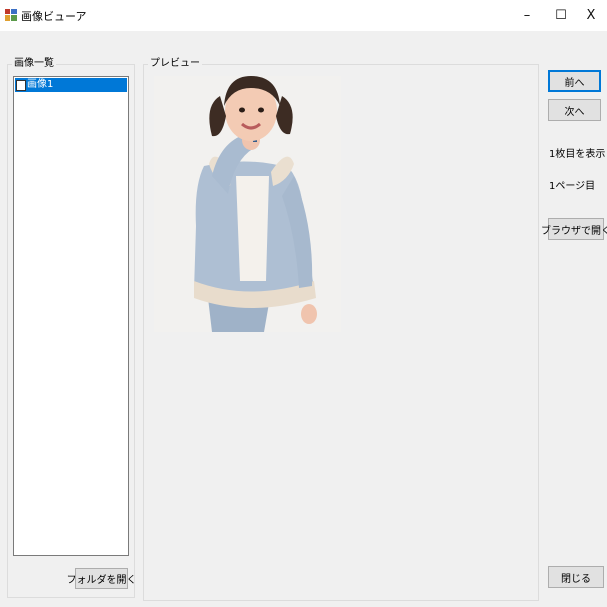  What do you see at coordinates (102, 578) in the screenshot?
I see `open-folder-button: フォルダを開く` at bounding box center [102, 578].